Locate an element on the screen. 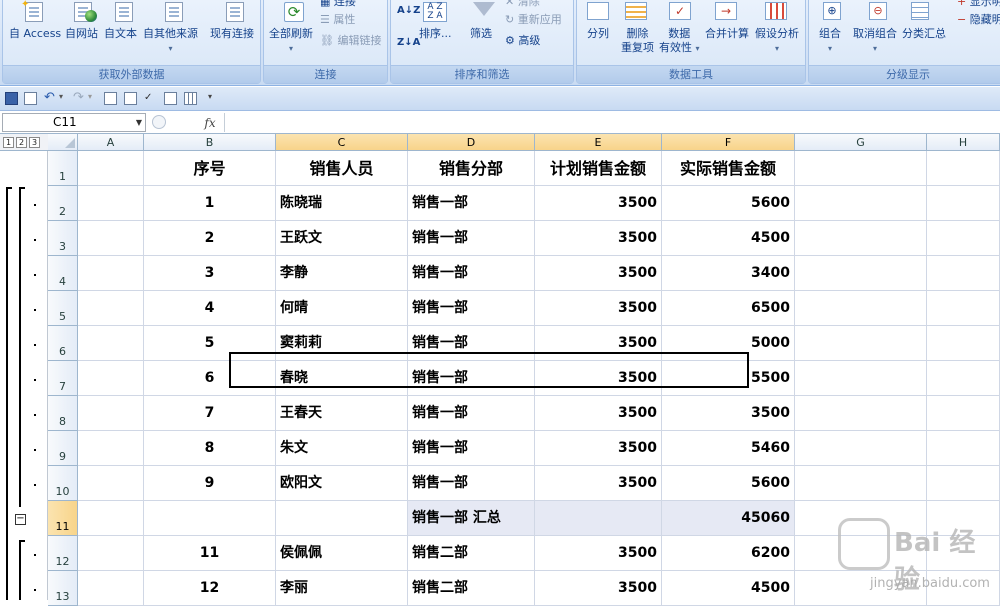 This screenshot has width=1000, height=606. row-header: 1 is located at coordinates (63, 168).